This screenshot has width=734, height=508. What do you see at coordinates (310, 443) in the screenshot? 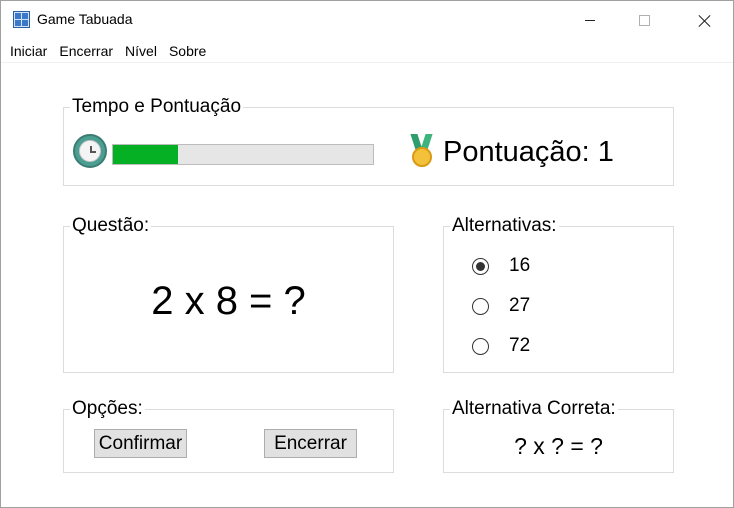
I see `end-game-button: Encerrar` at bounding box center [310, 443].